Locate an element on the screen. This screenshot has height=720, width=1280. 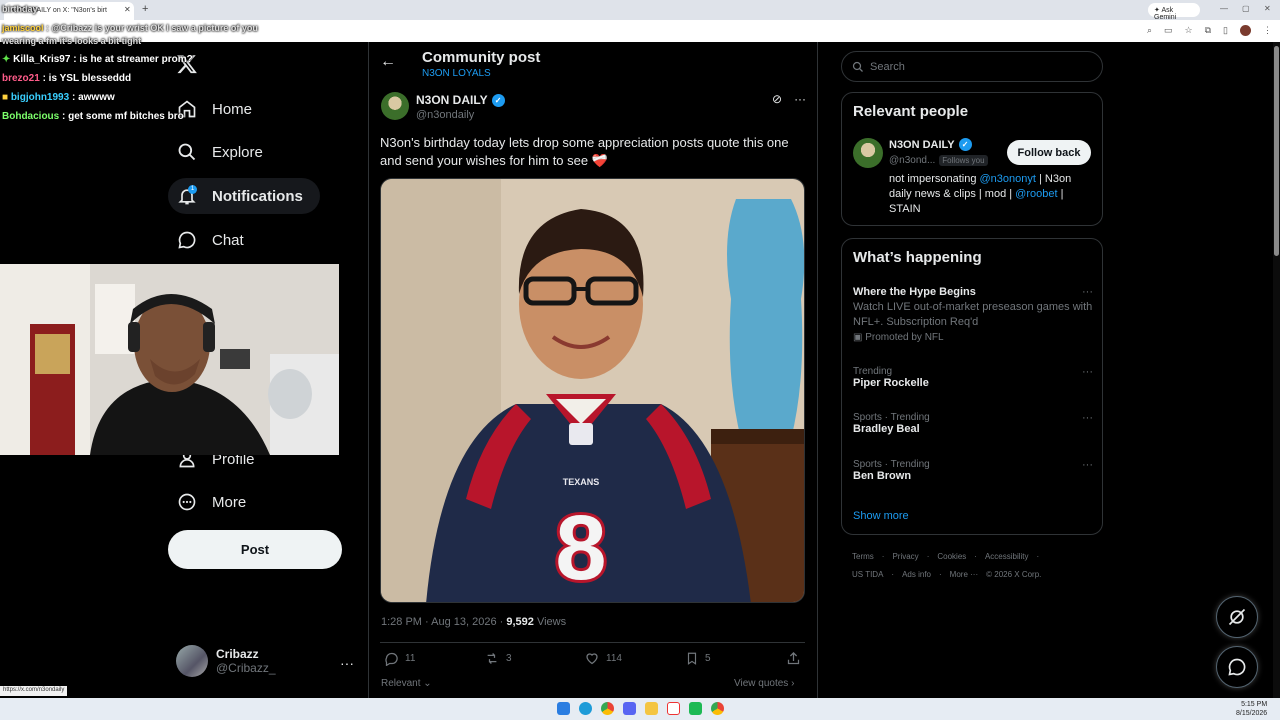
browser-toolbar-icons: ⌕ ▭ ☆ ⧉ ▯ ⋮ is located at coordinates (1209, 30).